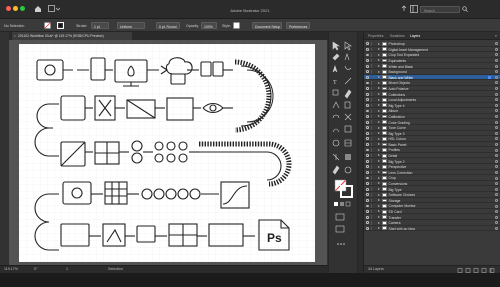 This screenshot has height=287, width=500. Describe the element at coordinates (35, 270) in the screenshot. I see `rotation-angle: 0°` at that location.